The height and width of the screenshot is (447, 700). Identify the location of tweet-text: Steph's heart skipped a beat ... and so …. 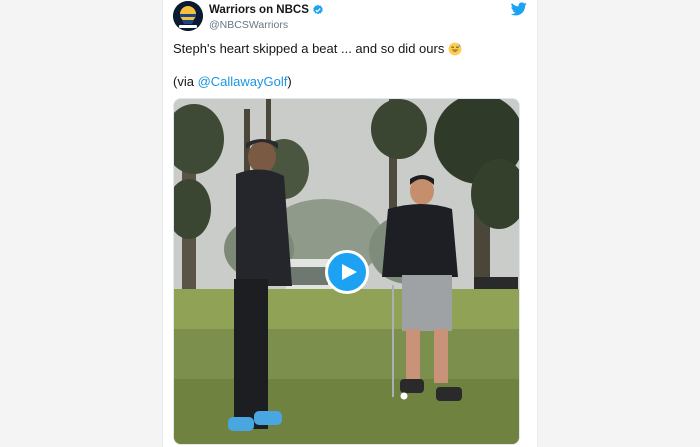
(350, 48).